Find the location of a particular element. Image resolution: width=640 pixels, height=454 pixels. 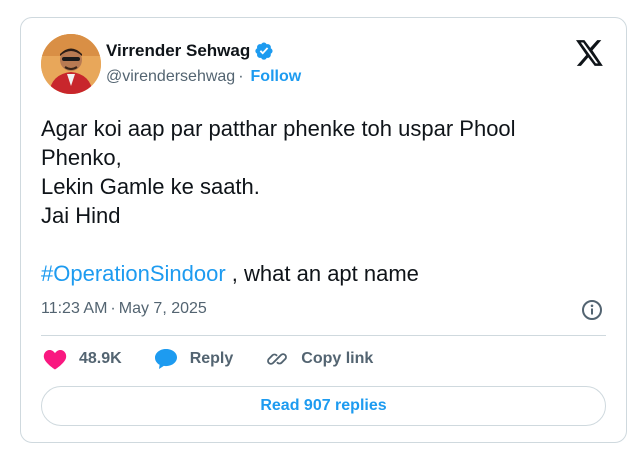

hashtag-suffix: , what an apt name is located at coordinates (322, 273).